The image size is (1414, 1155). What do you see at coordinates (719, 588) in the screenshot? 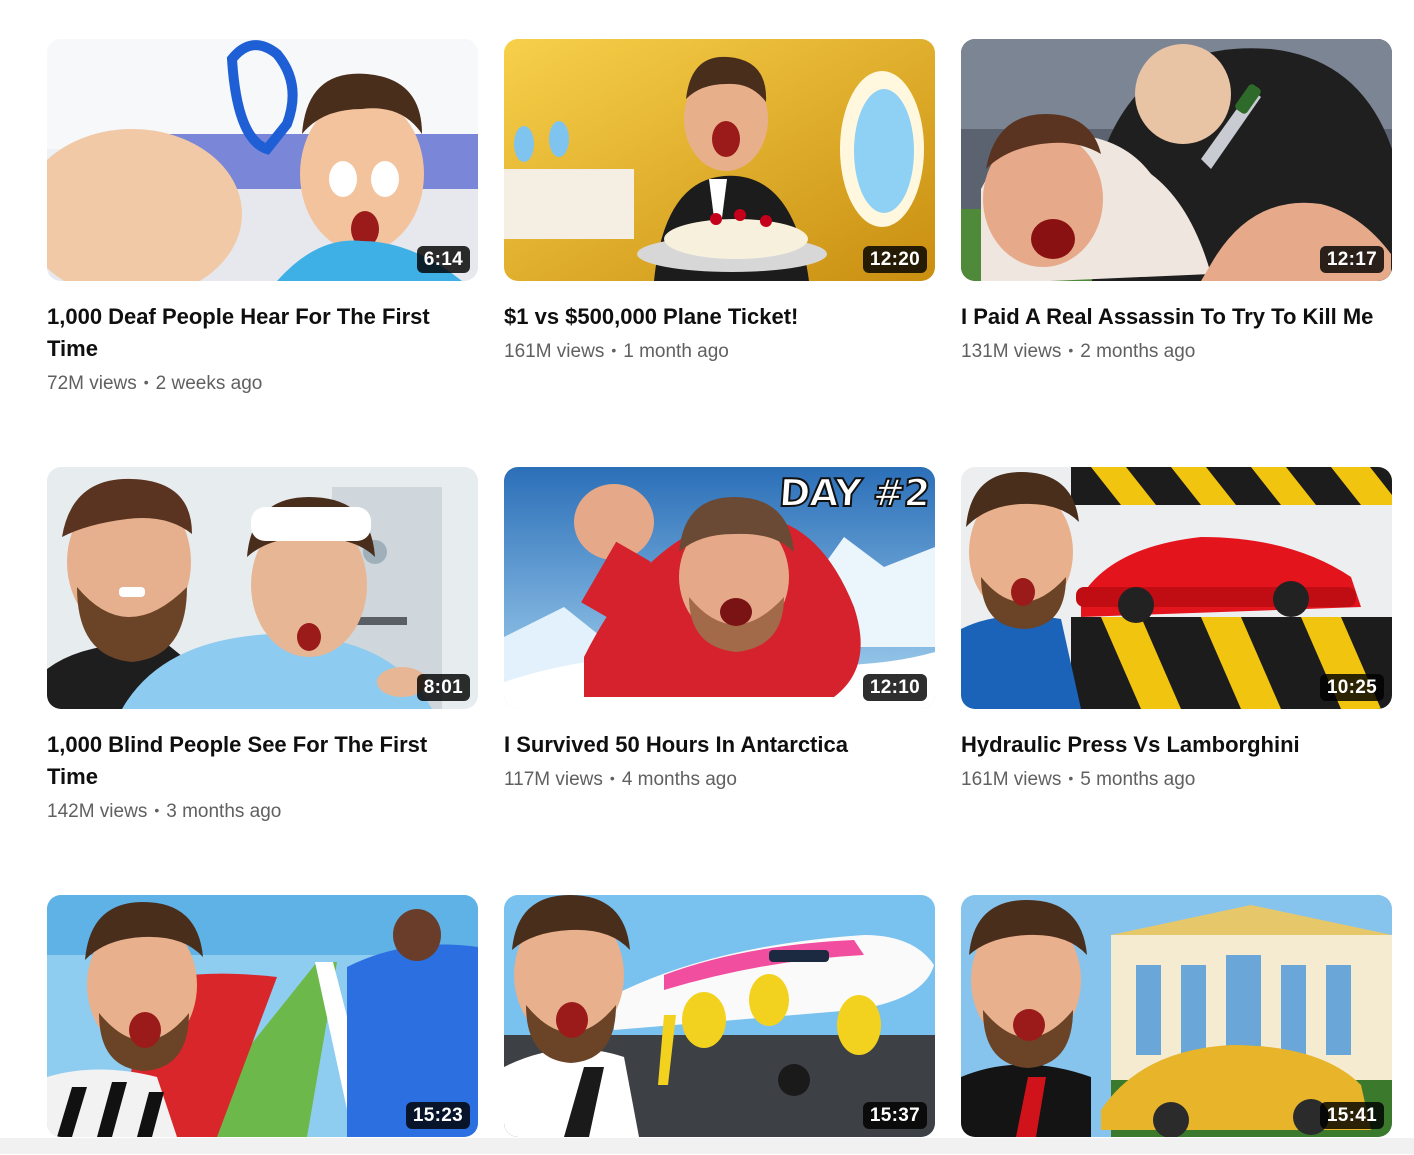
I see `video-thumbnail: DAY #2 12:10` at bounding box center [719, 588].